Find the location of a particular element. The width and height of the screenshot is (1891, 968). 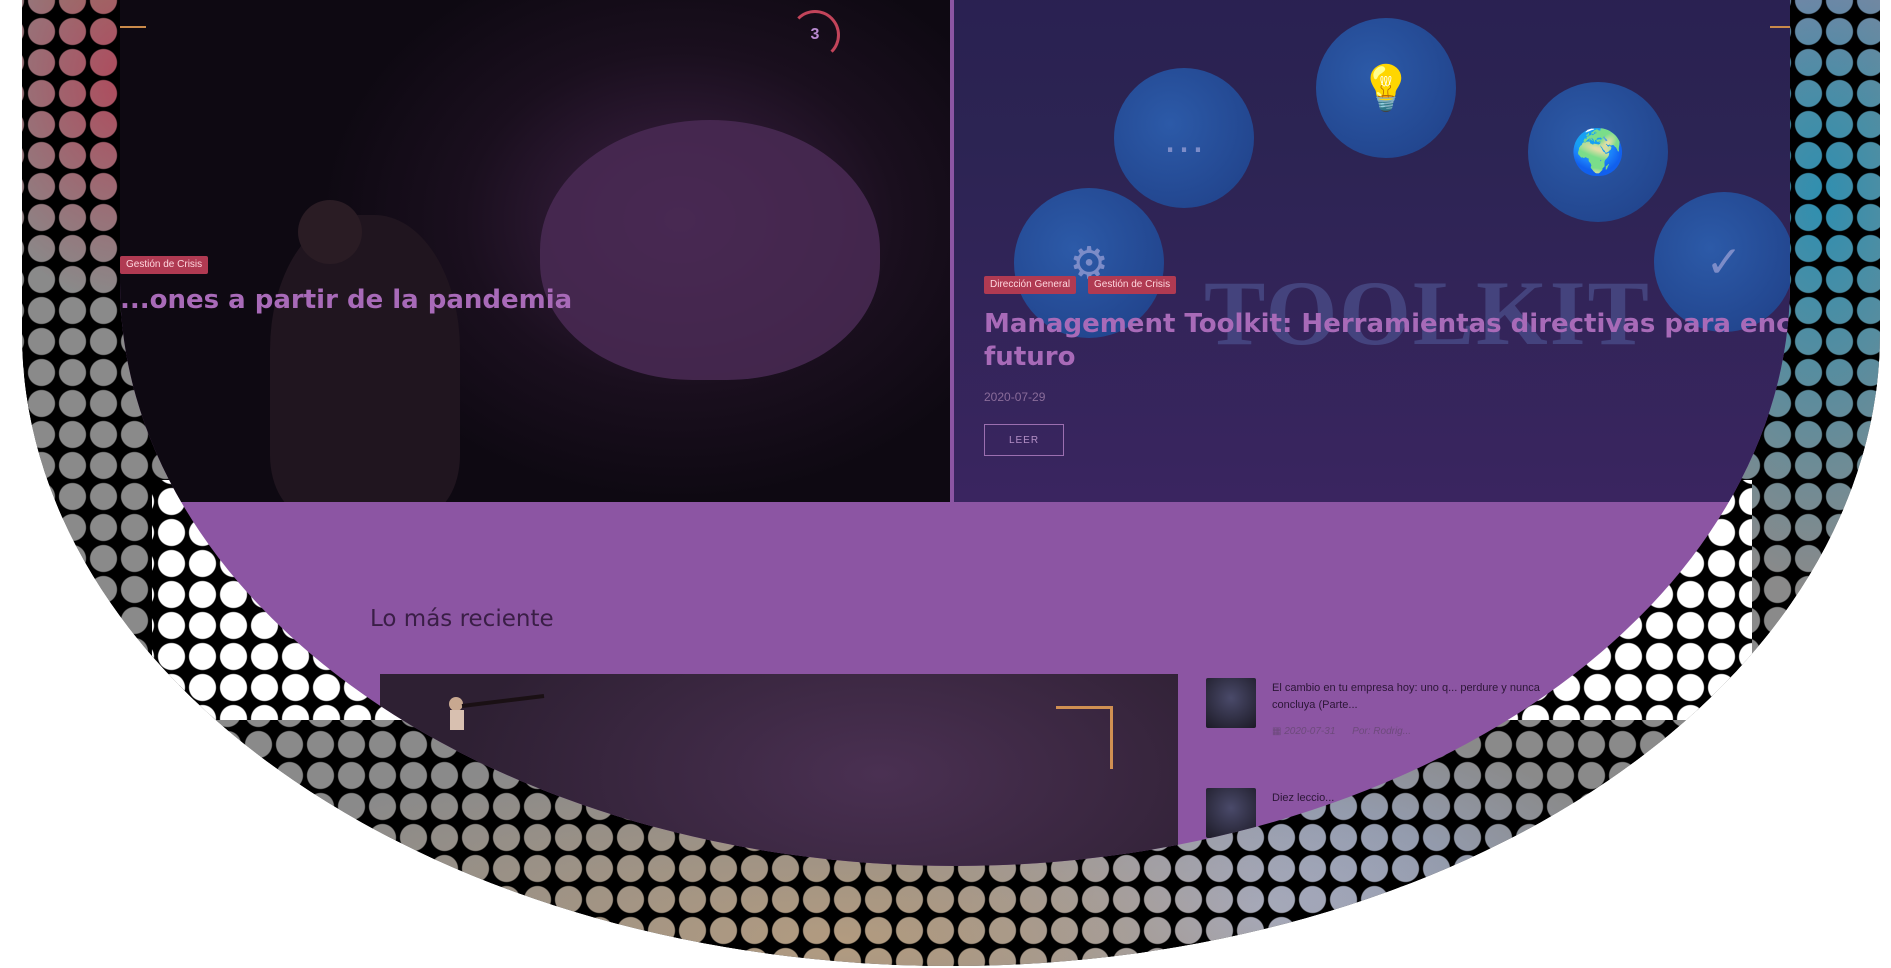

section-title: Lo más reciente is located at coordinates (462, 619).